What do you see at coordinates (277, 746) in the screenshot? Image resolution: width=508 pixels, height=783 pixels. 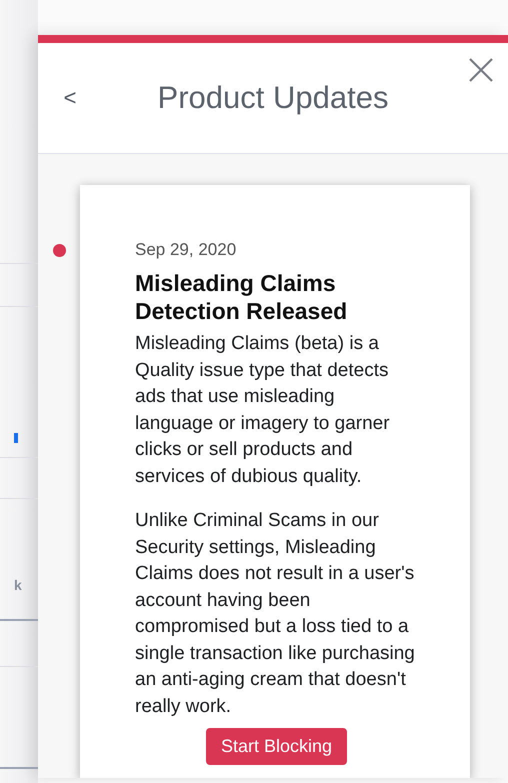 I see `start-blocking-button: Start Blocking` at bounding box center [277, 746].